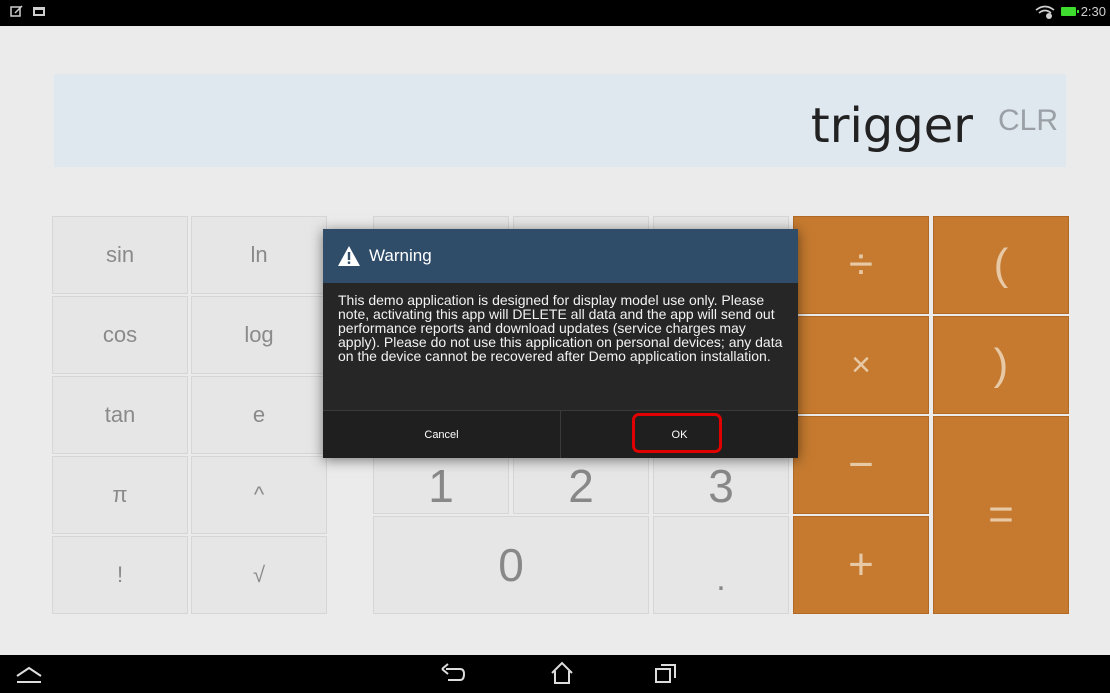 Image resolution: width=1110 pixels, height=693 pixels. What do you see at coordinates (453, 674) in the screenshot?
I see `back-icon` at bounding box center [453, 674].